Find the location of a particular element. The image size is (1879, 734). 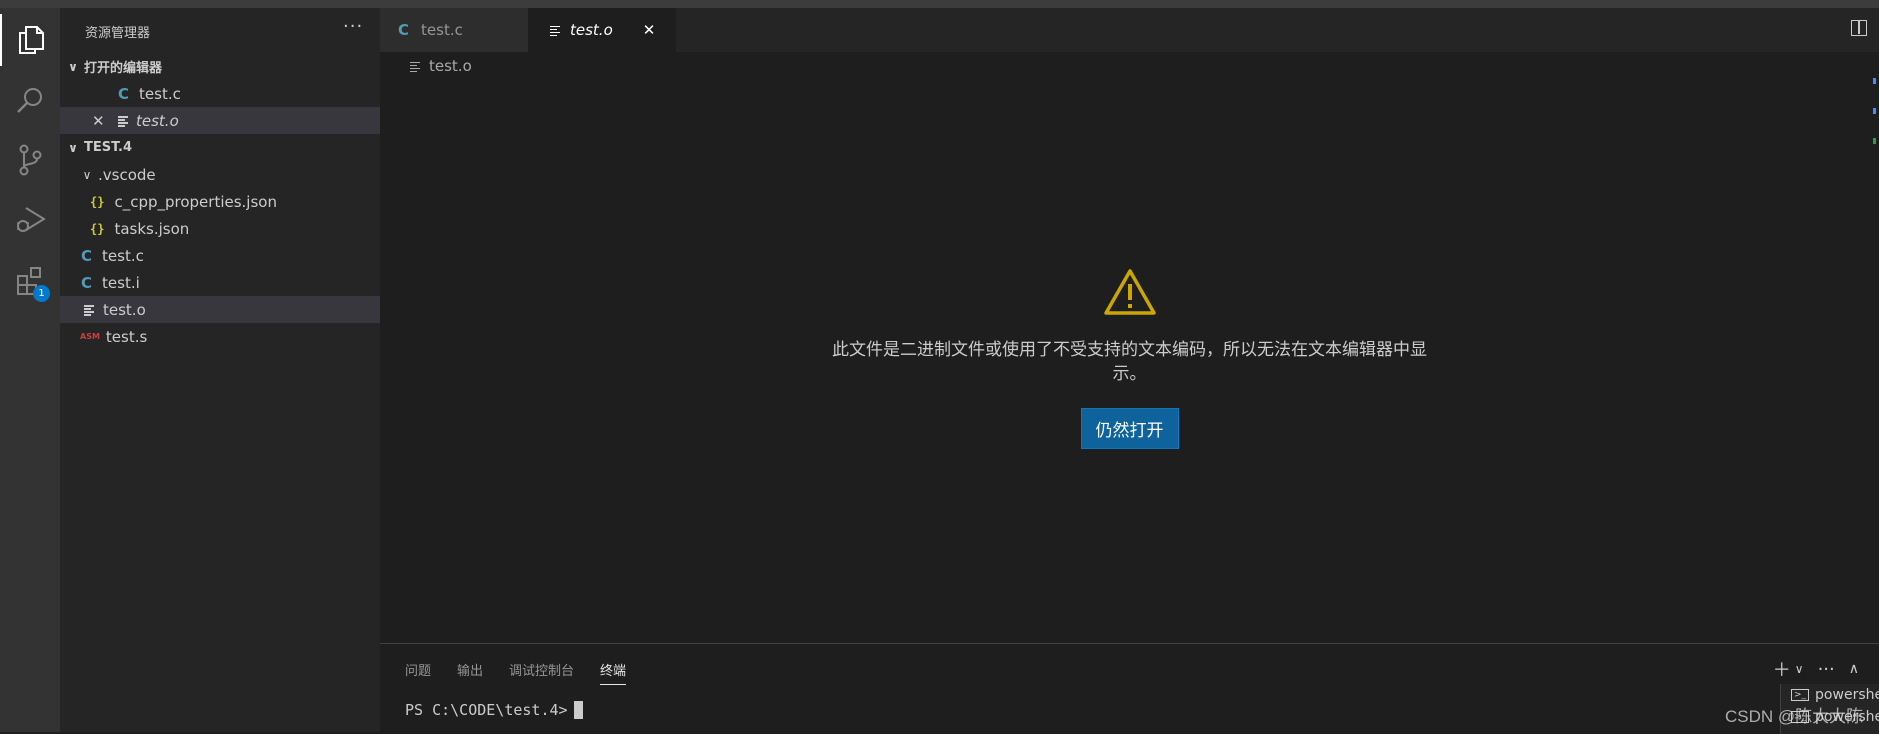

extensions-button: 1 is located at coordinates (30, 280).